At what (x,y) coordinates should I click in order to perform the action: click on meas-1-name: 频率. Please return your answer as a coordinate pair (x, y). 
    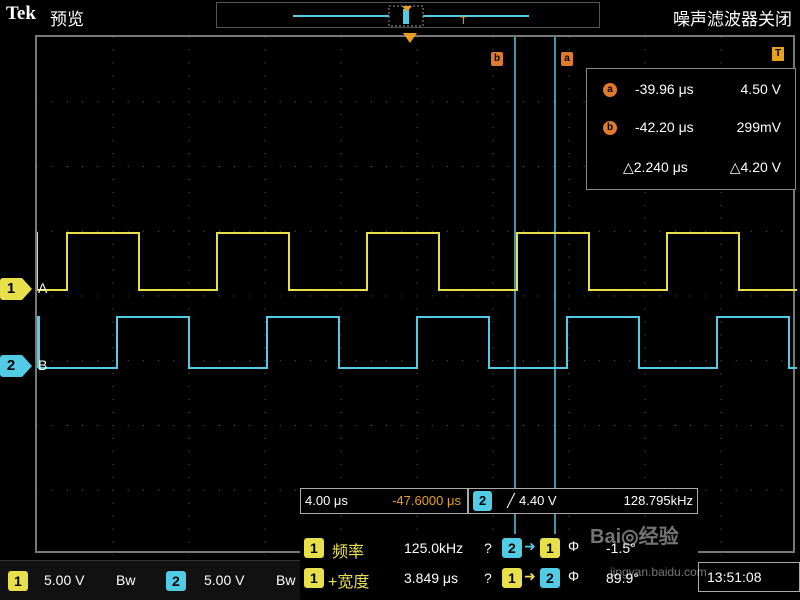
    Looking at the image, I should click on (348, 552).